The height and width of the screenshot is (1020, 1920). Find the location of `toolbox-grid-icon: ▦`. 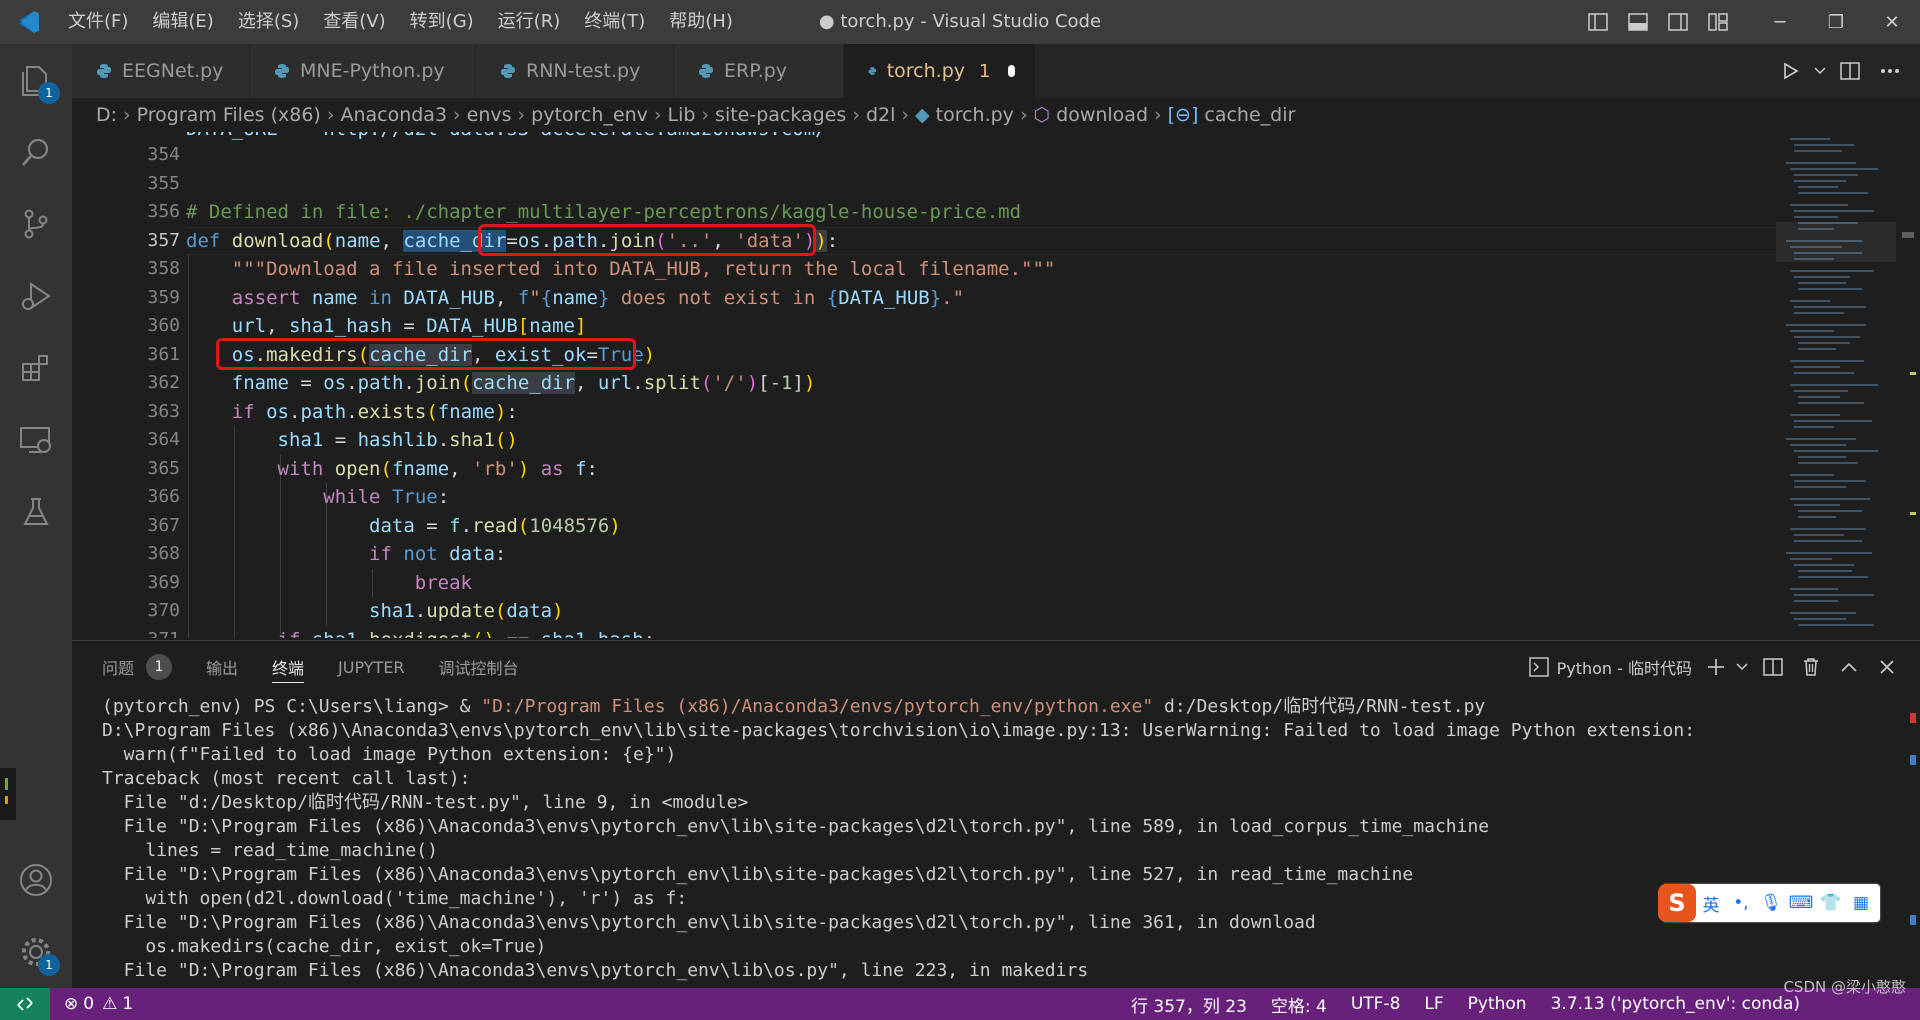

toolbox-grid-icon: ▦ is located at coordinates (1861, 903).